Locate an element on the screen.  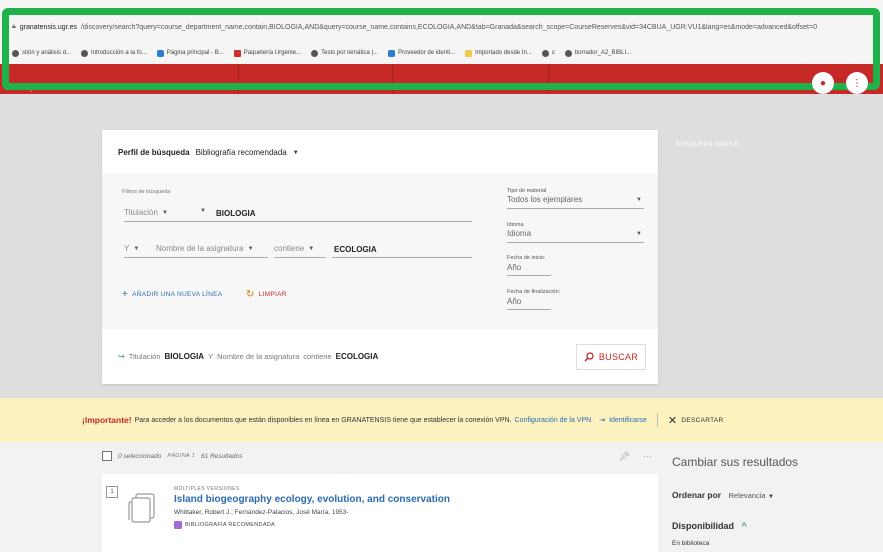
more-menu-button: ⋮ is located at coordinates (857, 83).